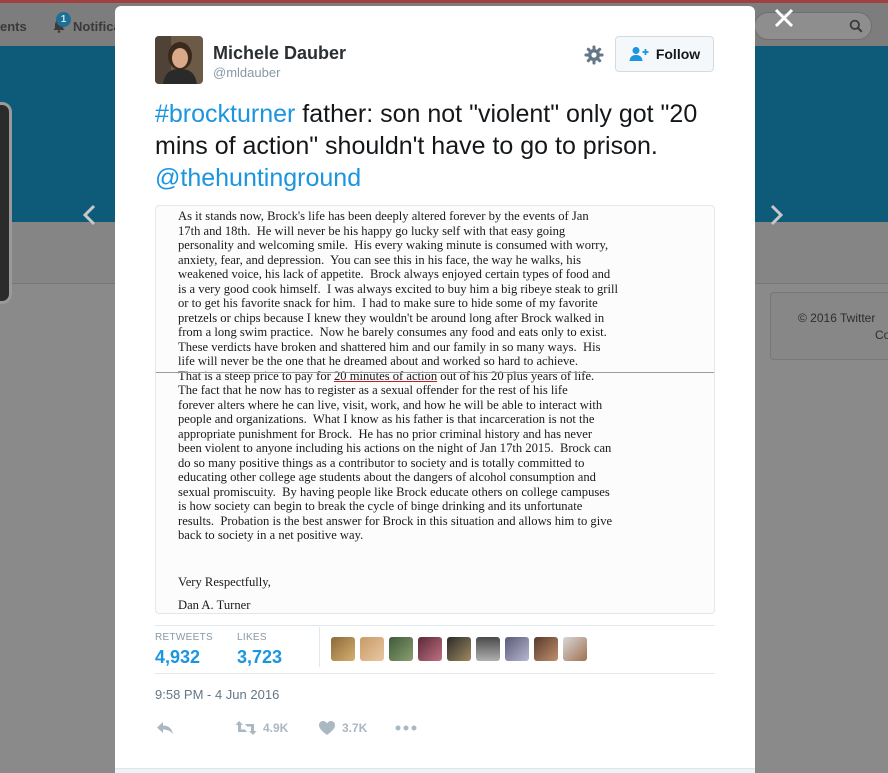 The height and width of the screenshot is (773, 888). Describe the element at coordinates (252, 637) in the screenshot. I see `likes-label: LIKES` at that location.